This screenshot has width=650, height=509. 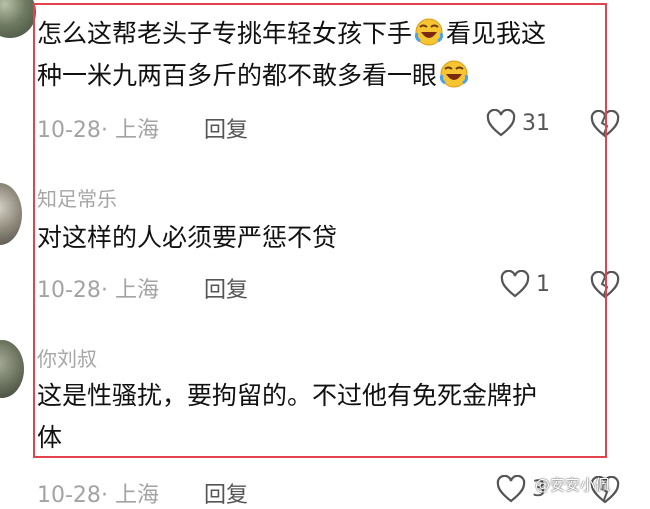 I want to click on like-button: 31, so click(x=518, y=123).